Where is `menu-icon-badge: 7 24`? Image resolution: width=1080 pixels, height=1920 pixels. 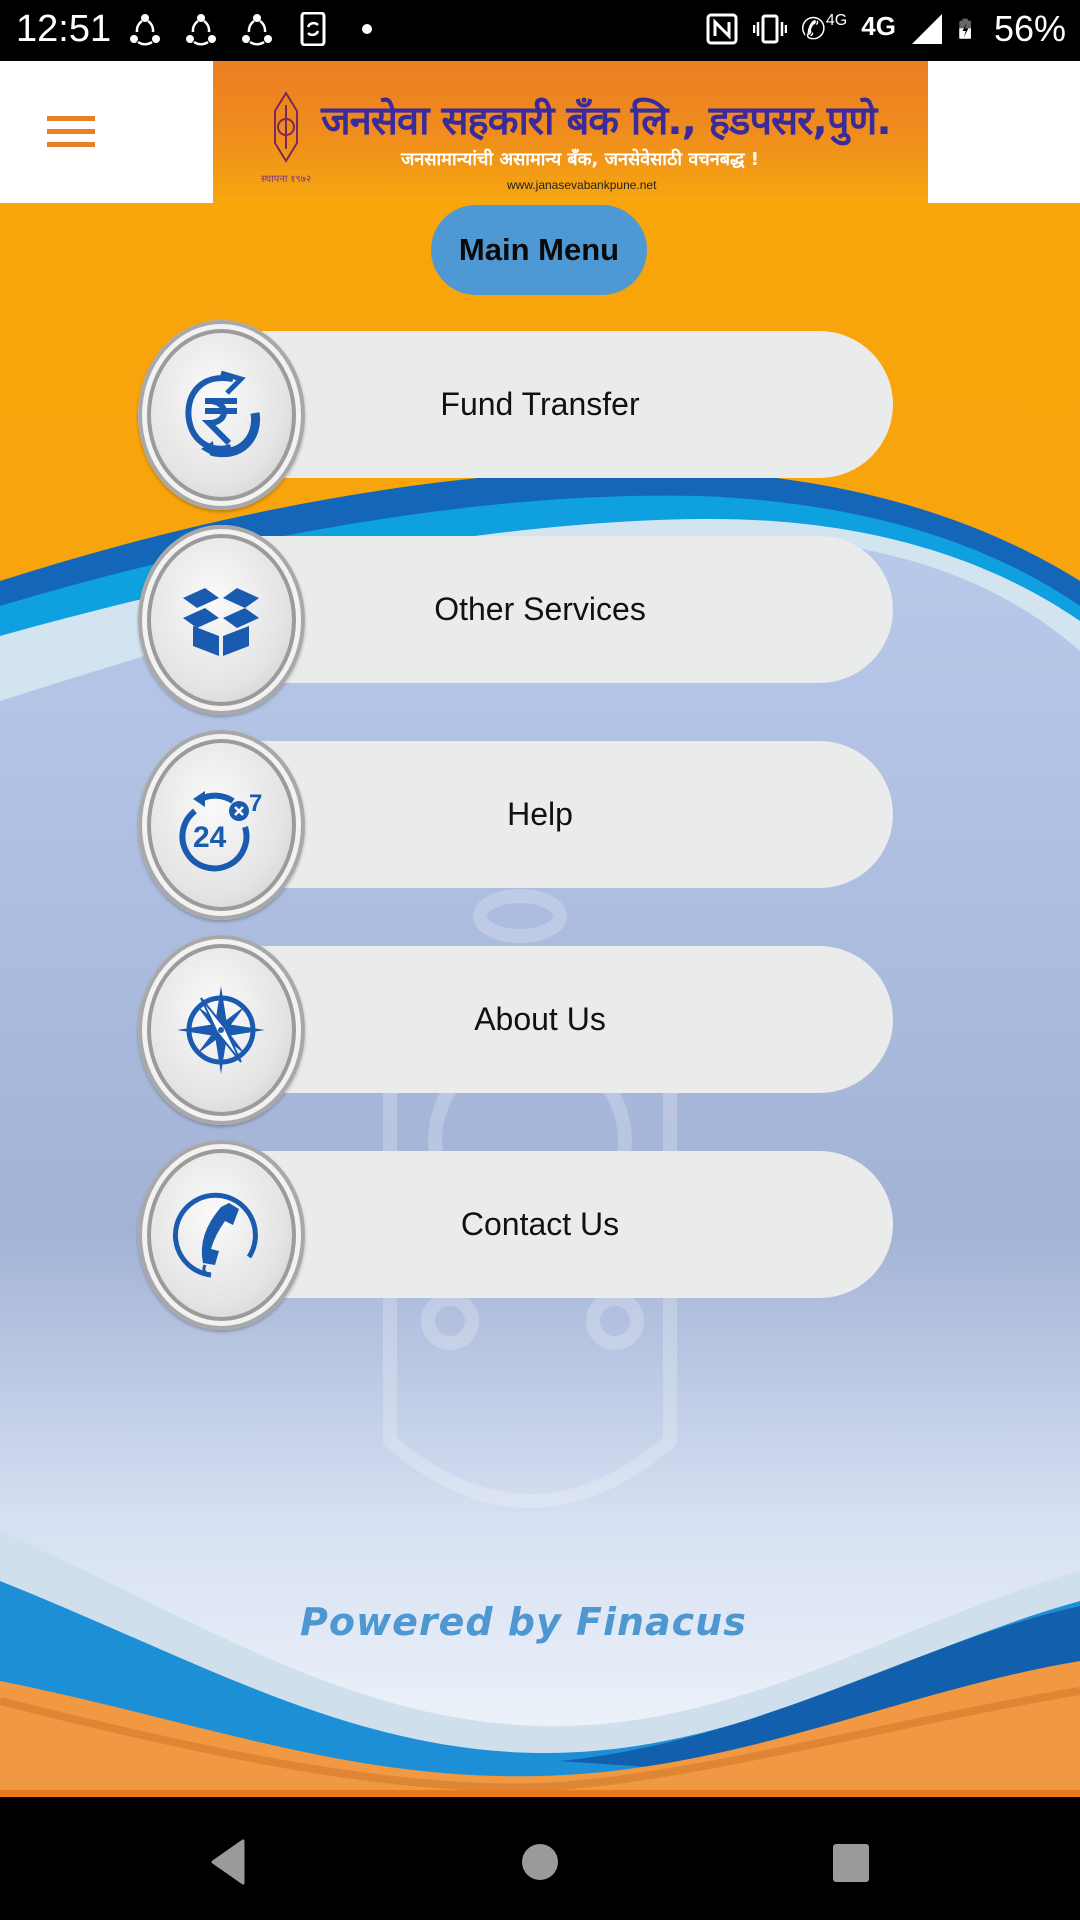
menu-icon-badge: 7 24 is located at coordinates (221, 825).